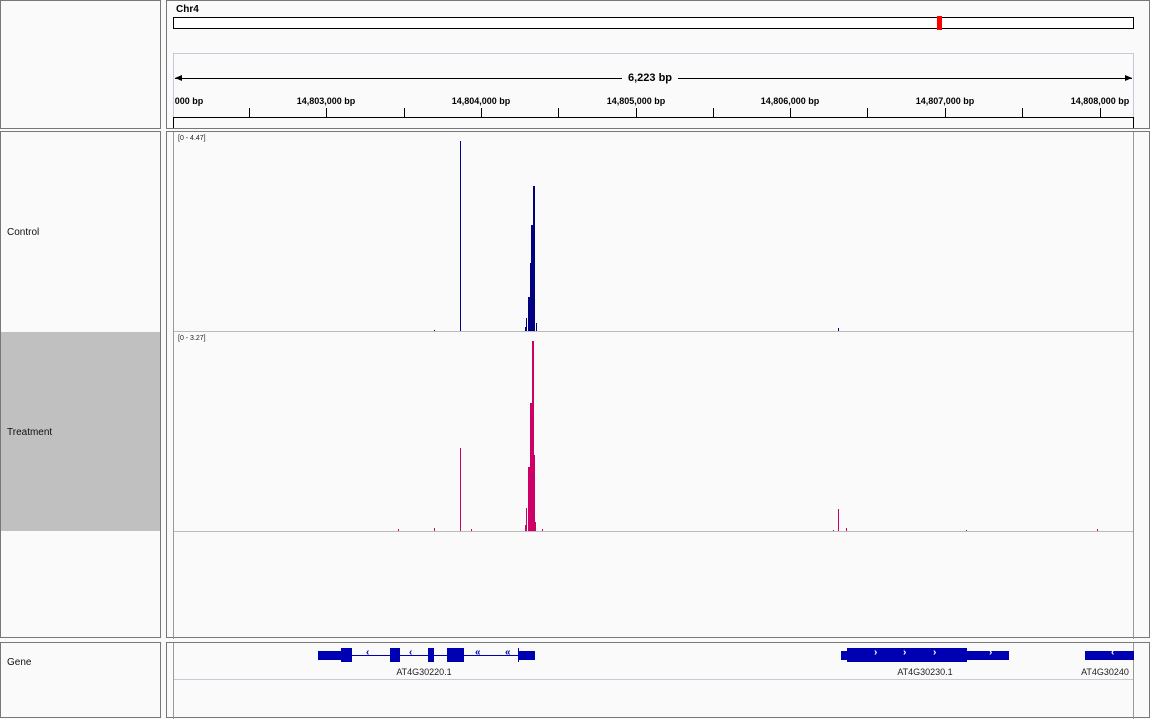  Describe the element at coordinates (636, 101) in the screenshot. I see `ruler-label: 14,805,000 bp` at that location.